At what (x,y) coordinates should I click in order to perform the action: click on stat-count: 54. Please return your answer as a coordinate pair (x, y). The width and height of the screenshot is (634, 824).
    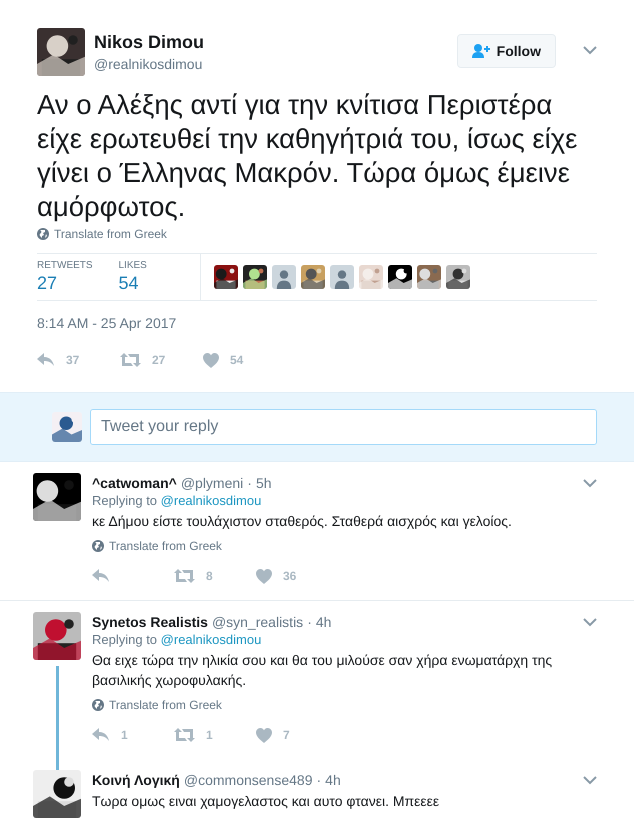
    Looking at the image, I should click on (159, 283).